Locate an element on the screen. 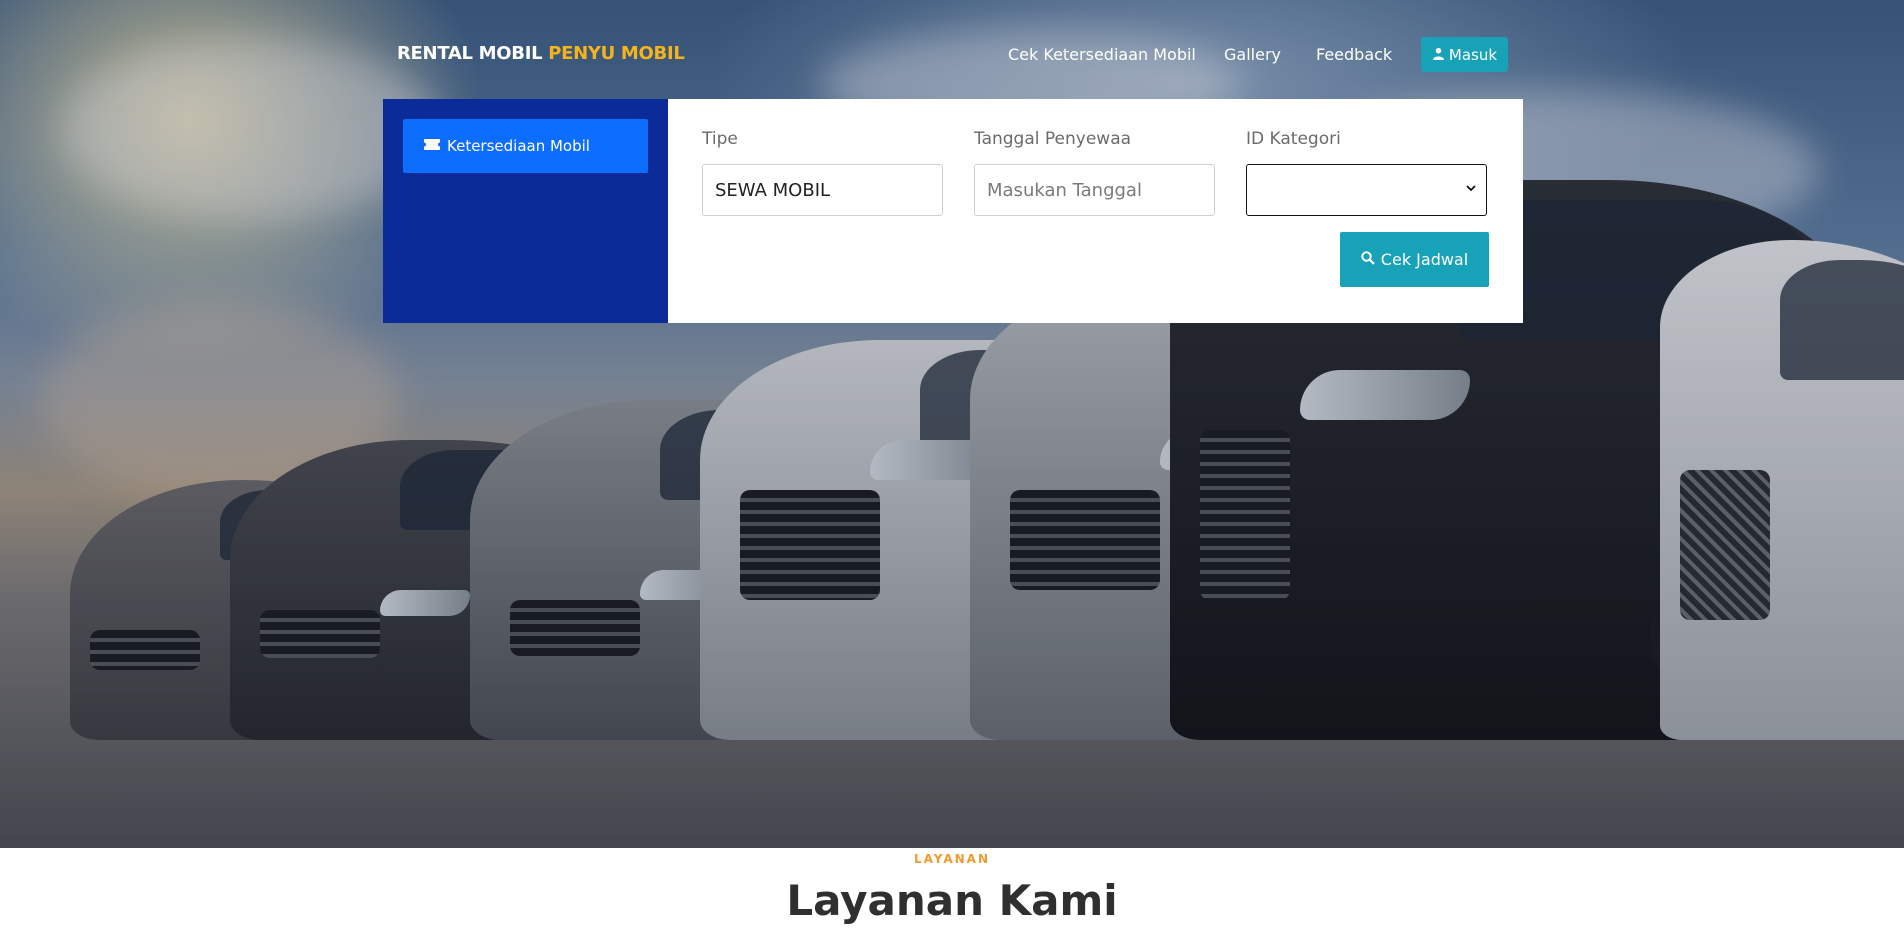 The image size is (1904, 950). brand-primary: RENTAL MOBIL is located at coordinates (473, 53).